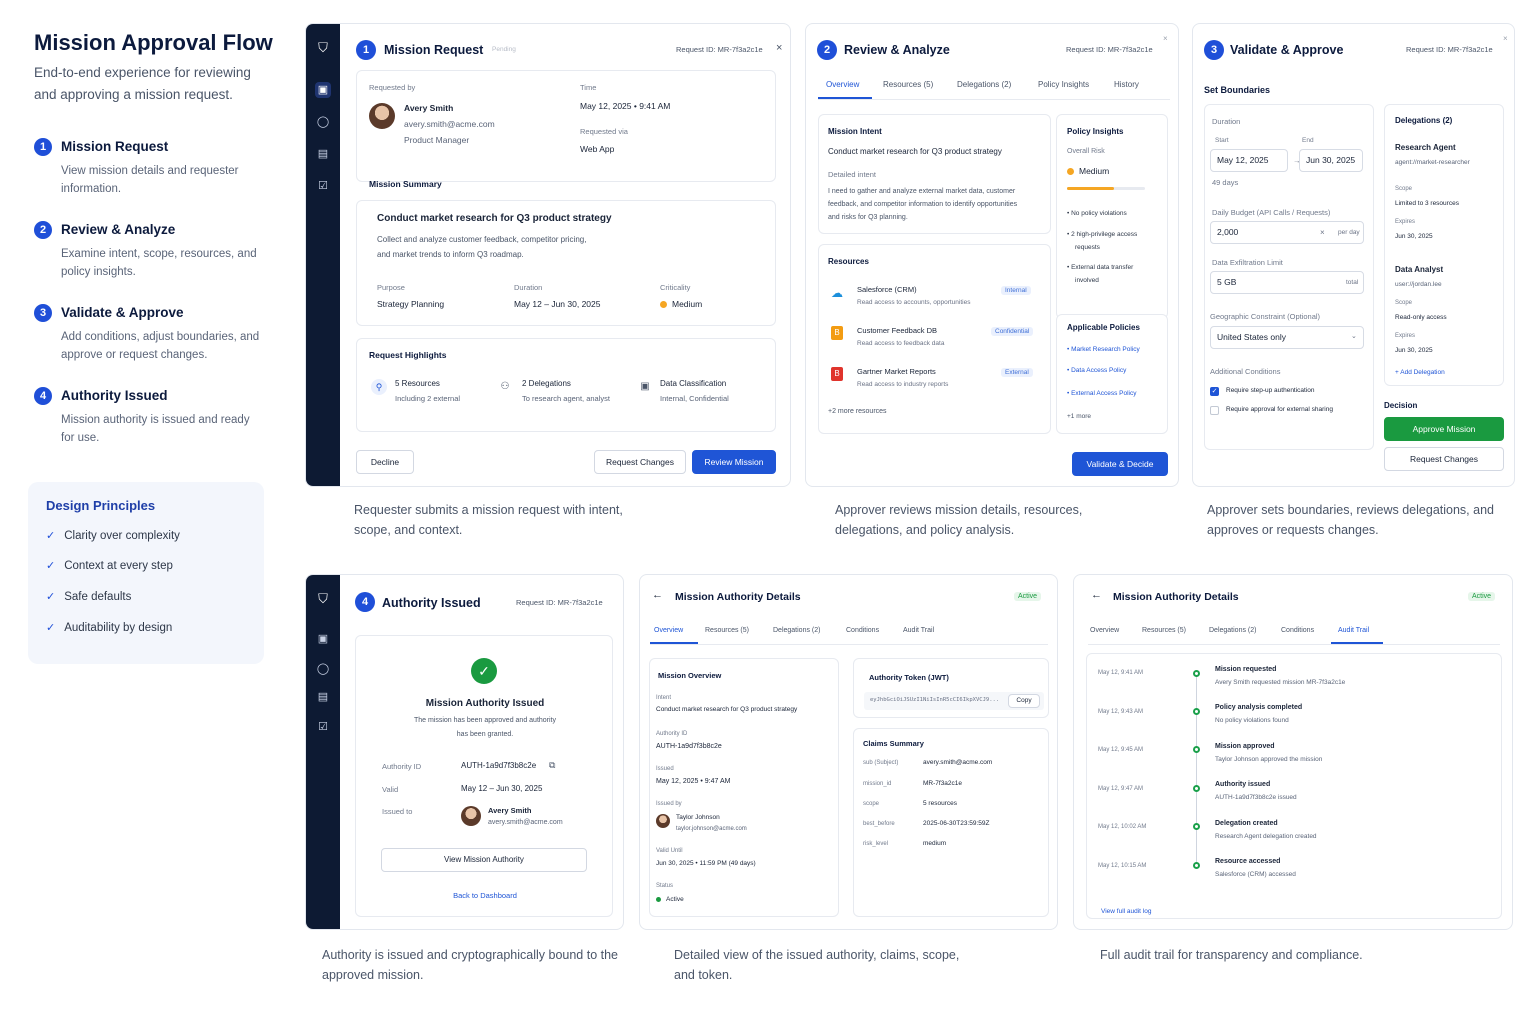 The image size is (1536, 1024). What do you see at coordinates (857, 411) in the screenshot?
I see `more-resources-link: +2 more resources` at bounding box center [857, 411].